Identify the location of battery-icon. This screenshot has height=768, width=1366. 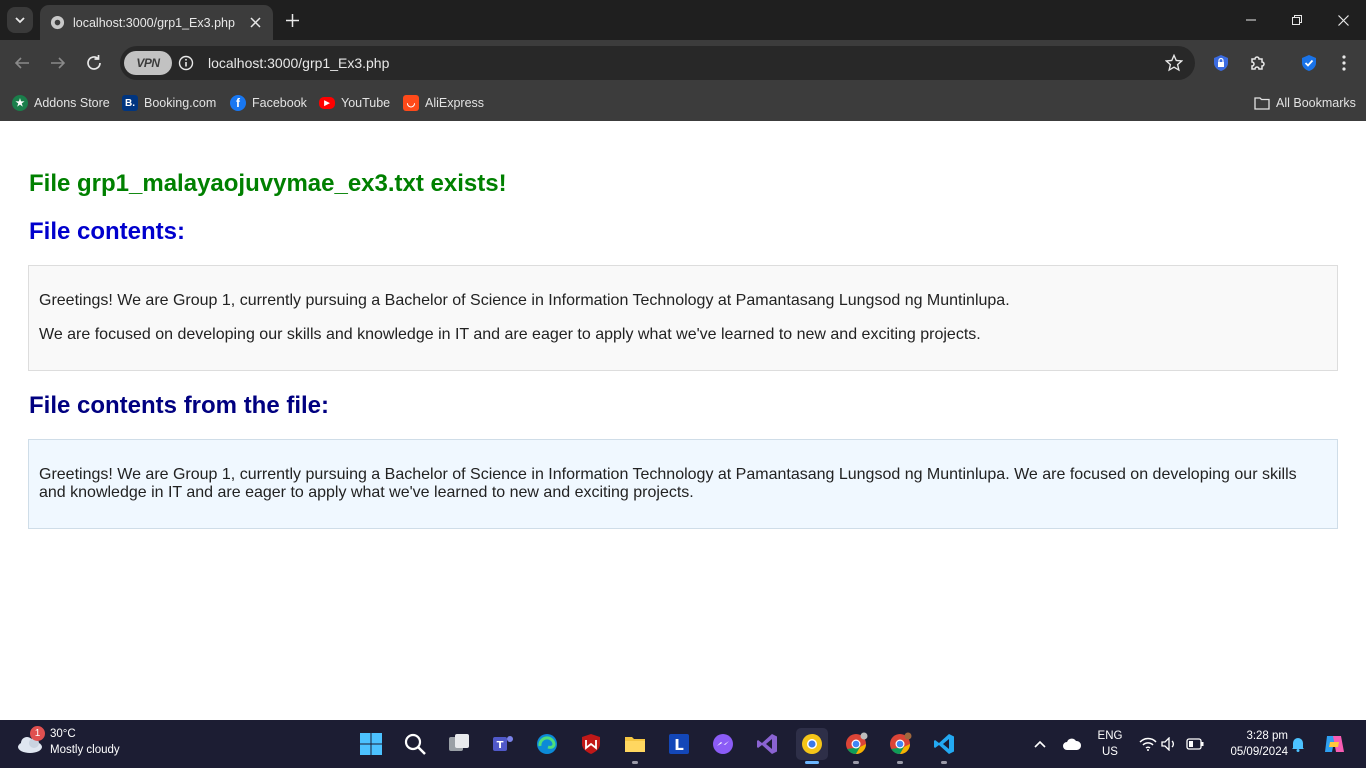
(1195, 744).